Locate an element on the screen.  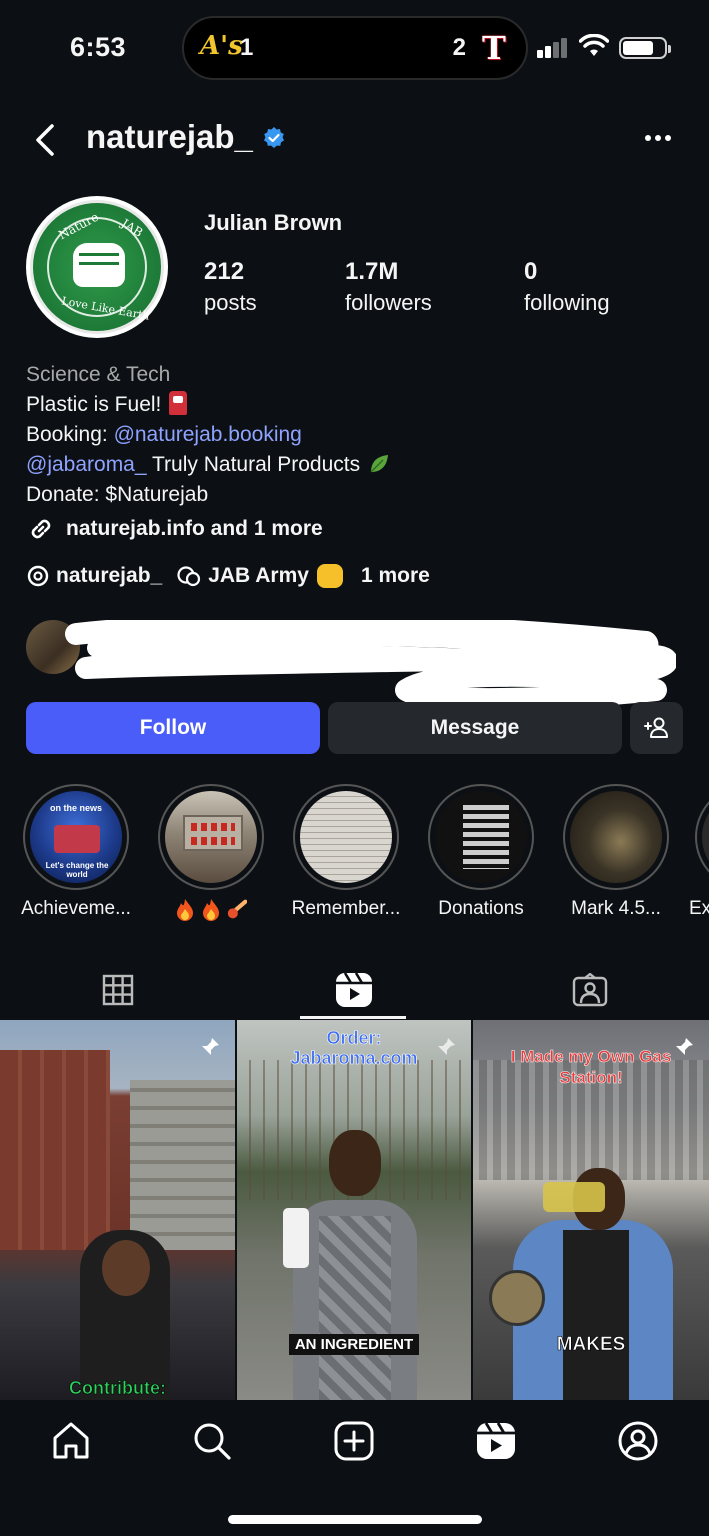
highlight-label: Ex is located at coordinates (699, 908).